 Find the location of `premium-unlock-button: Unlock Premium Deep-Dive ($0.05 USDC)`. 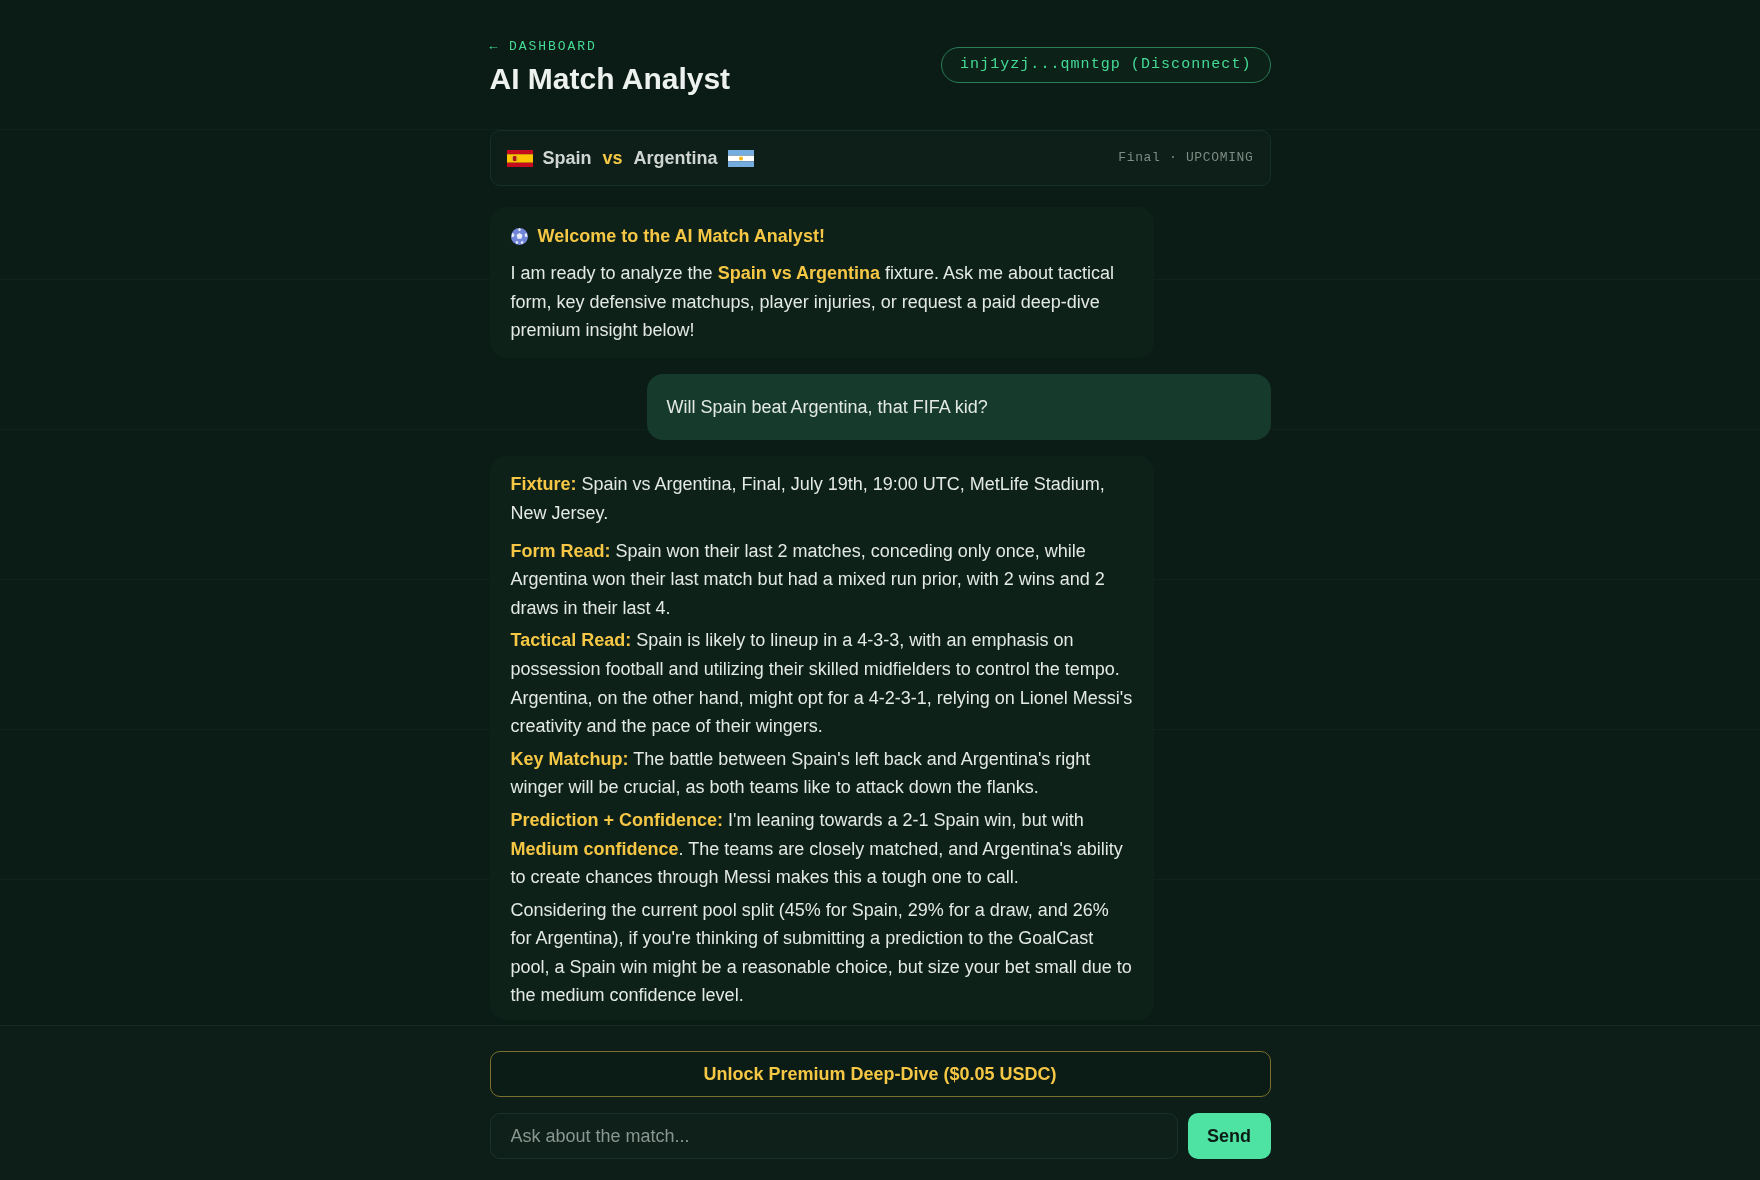

premium-unlock-button: Unlock Premium Deep-Dive ($0.05 USDC) is located at coordinates (880, 1074).